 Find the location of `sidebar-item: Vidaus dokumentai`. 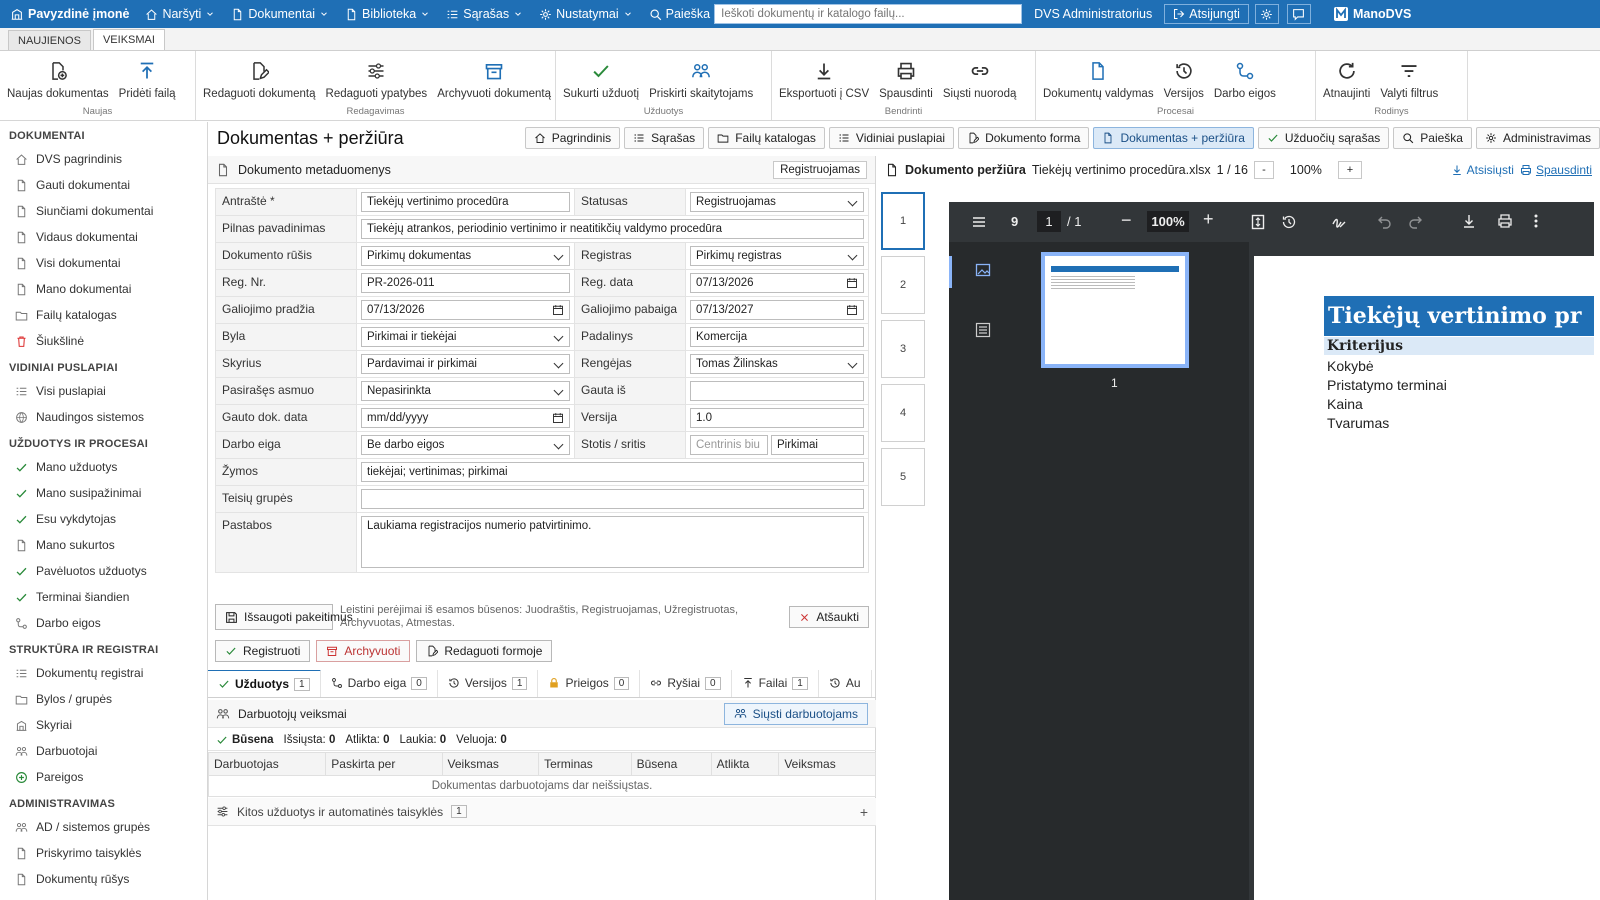

sidebar-item: Vidaus dokumentai is located at coordinates (103, 237).